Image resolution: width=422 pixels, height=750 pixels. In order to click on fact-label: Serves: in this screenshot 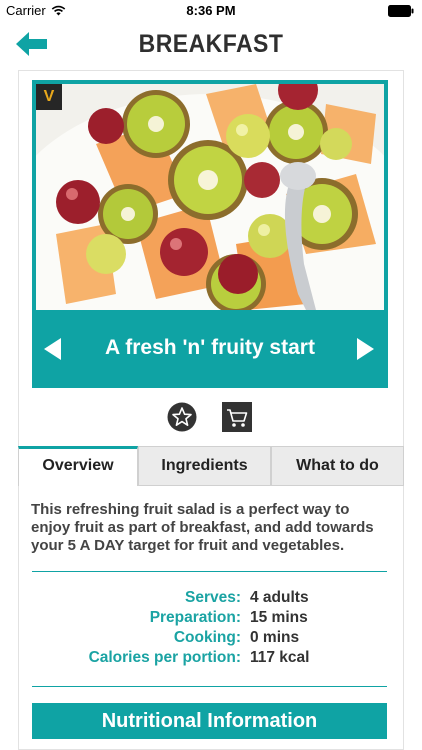, I will do `click(212, 597)`.